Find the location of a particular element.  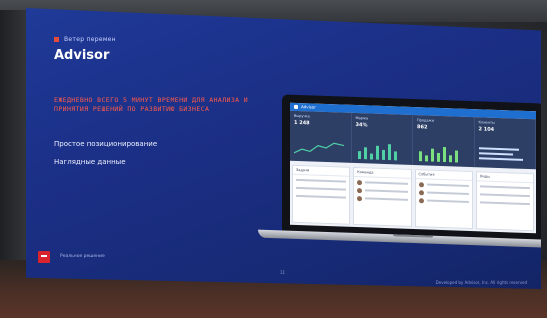

panel-header: События is located at coordinates (443, 176).